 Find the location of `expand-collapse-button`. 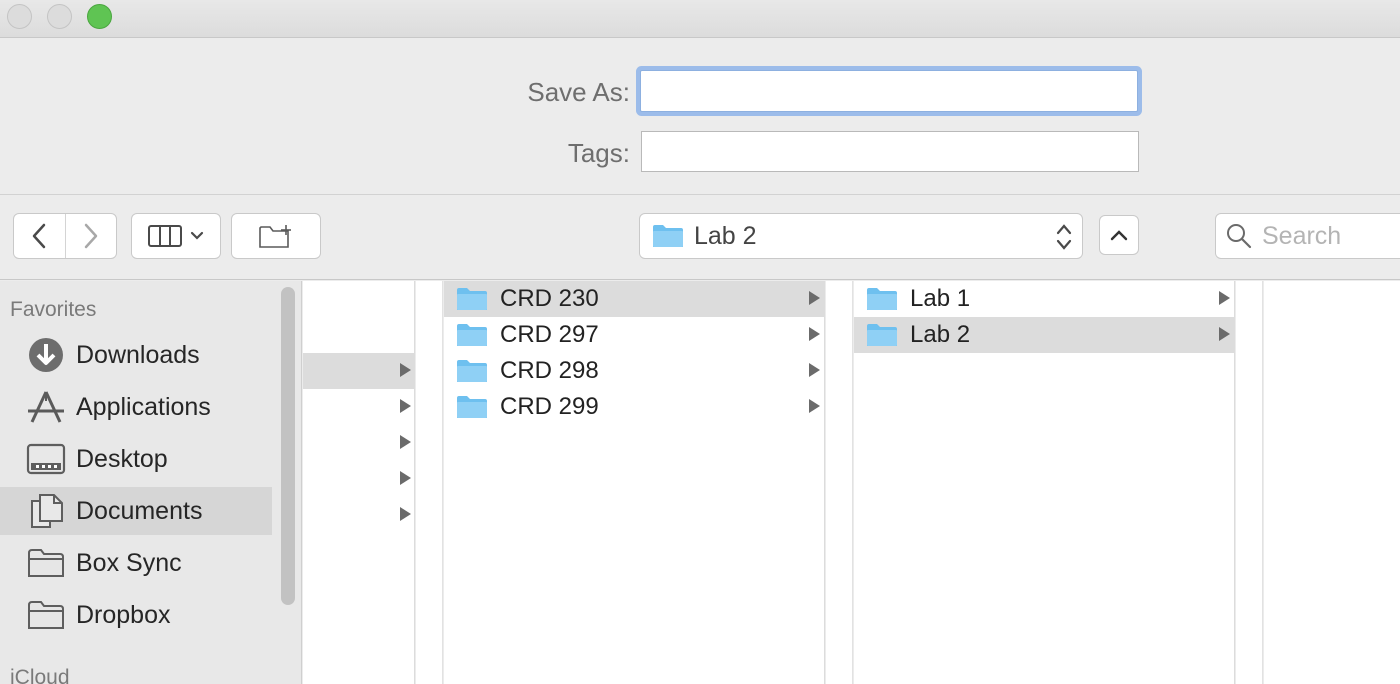

expand-collapse-button is located at coordinates (1119, 235).